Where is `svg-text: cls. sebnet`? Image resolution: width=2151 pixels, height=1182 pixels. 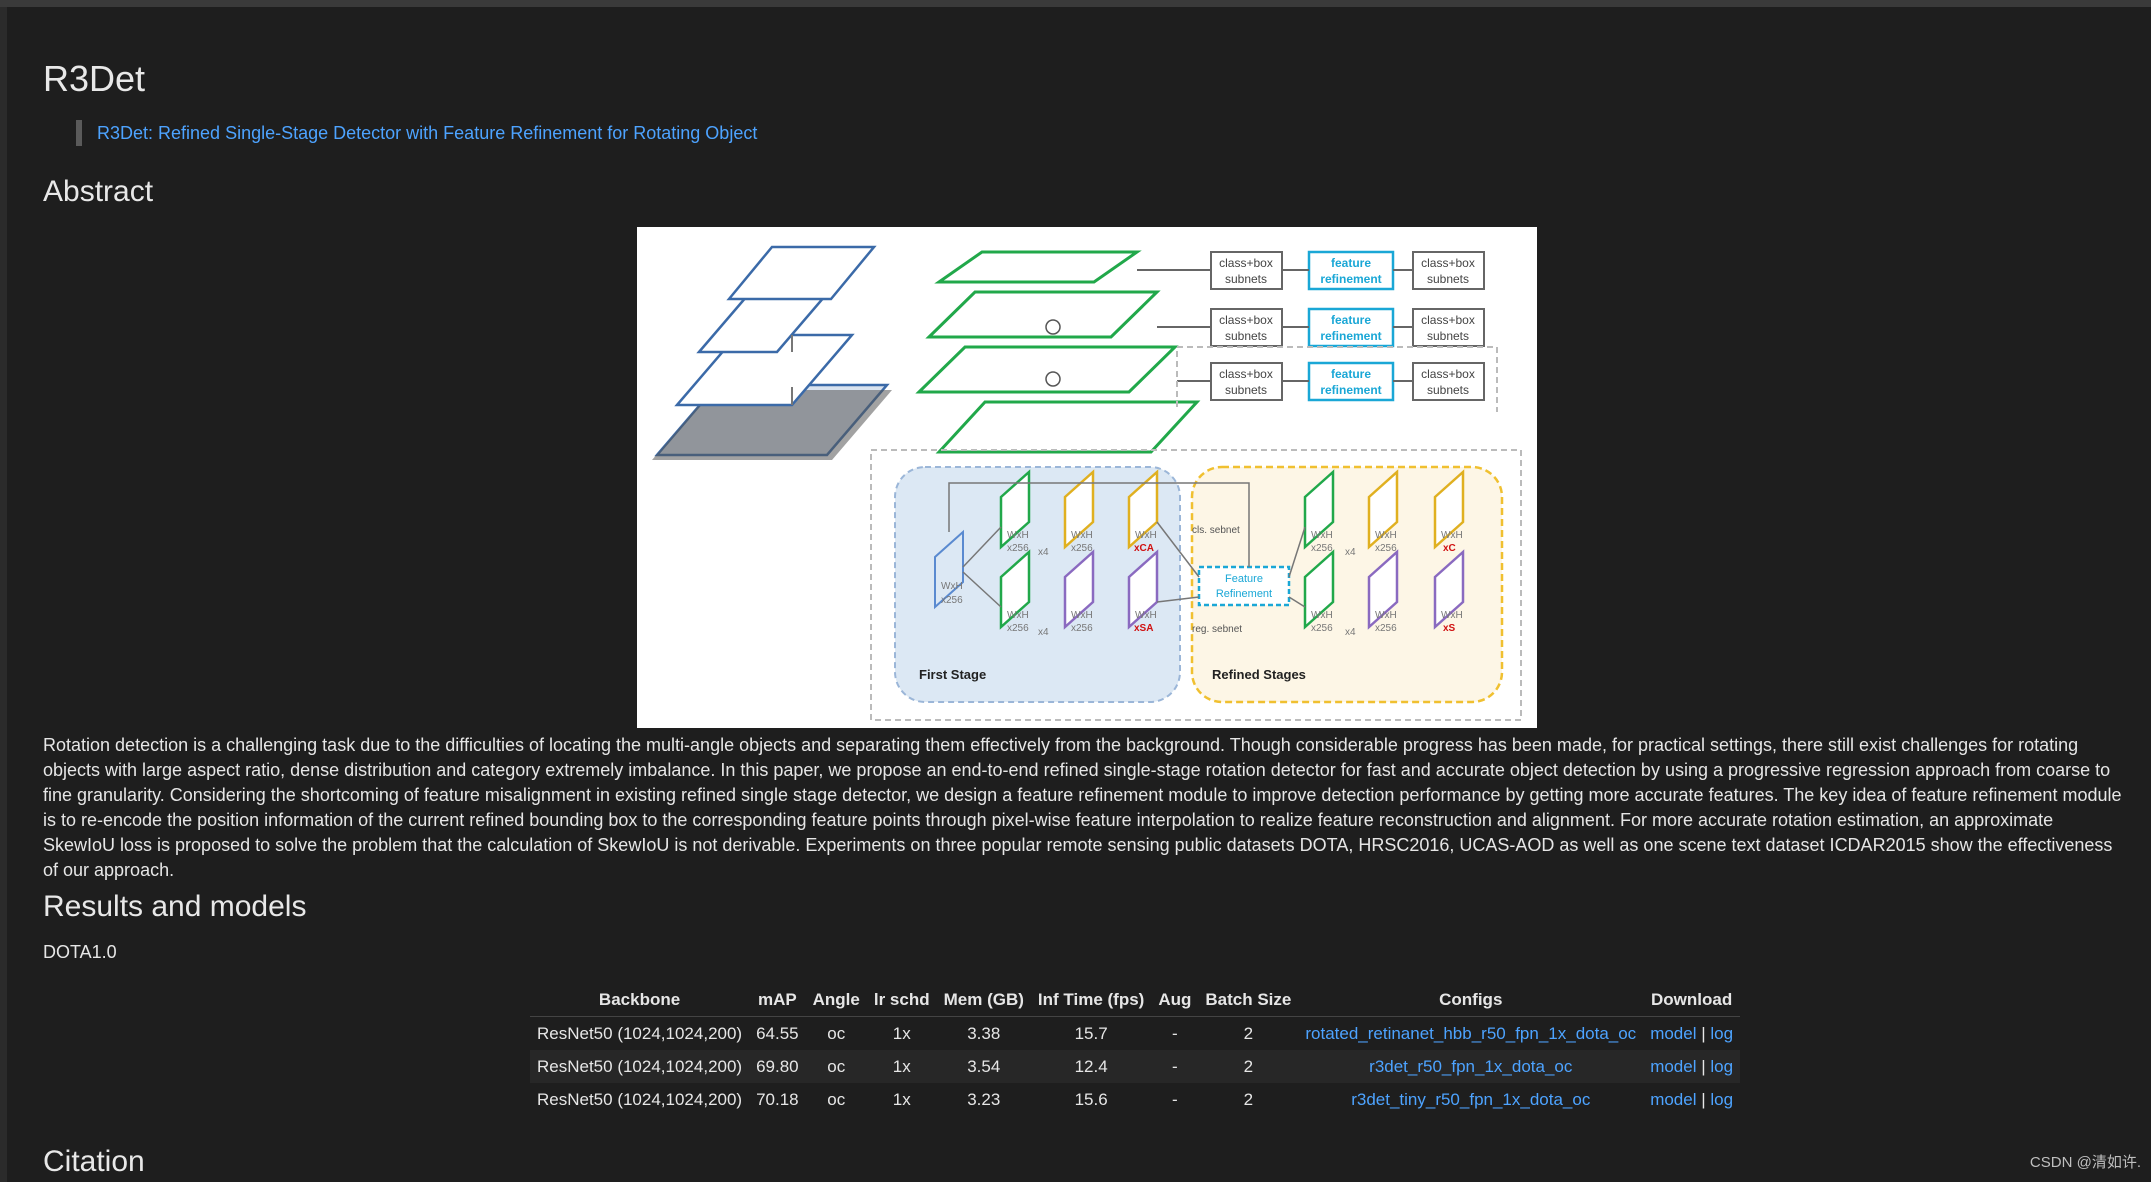 svg-text: cls. sebnet is located at coordinates (1216, 530).